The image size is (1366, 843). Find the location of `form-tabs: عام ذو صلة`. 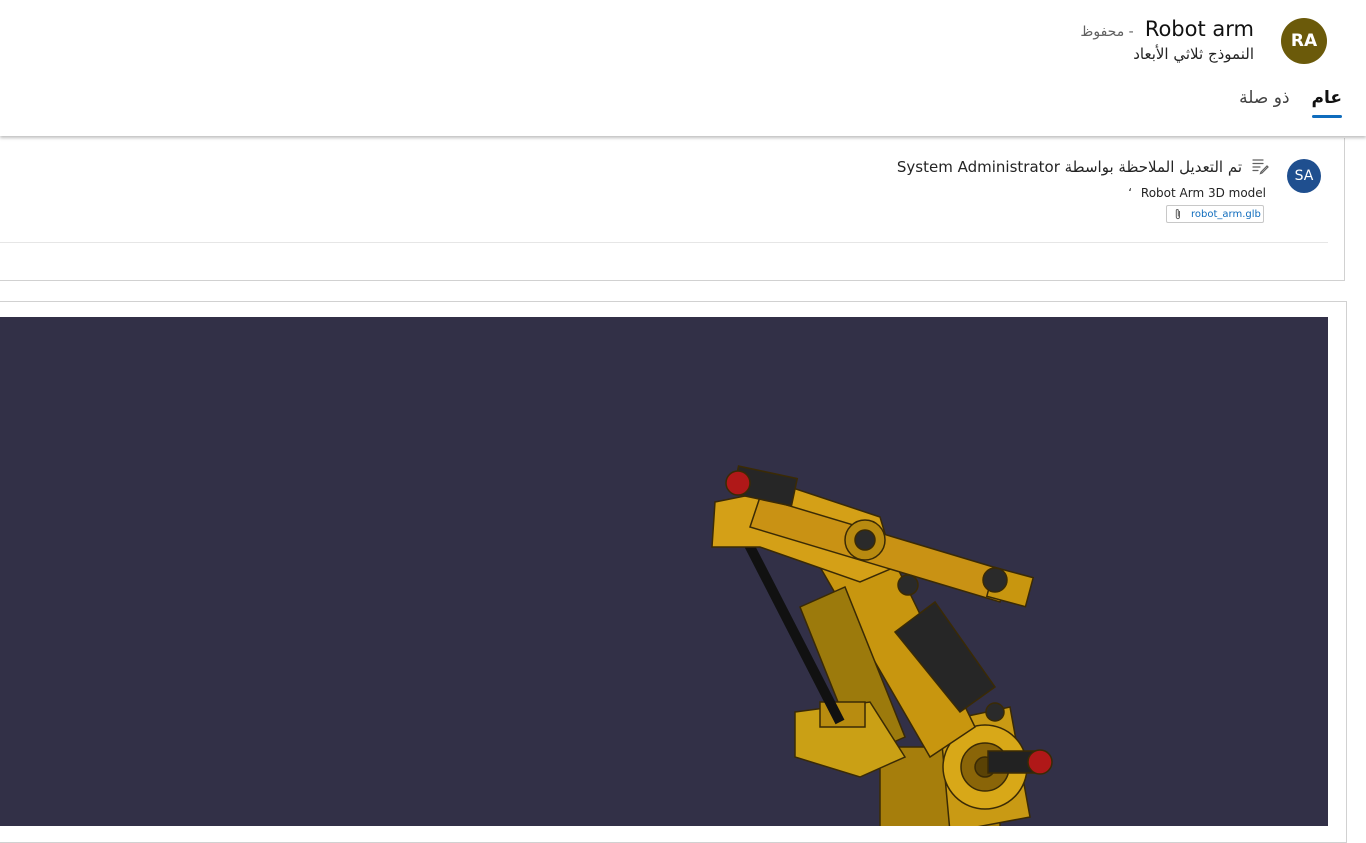

form-tabs: عام ذو صلة is located at coordinates (1291, 103).